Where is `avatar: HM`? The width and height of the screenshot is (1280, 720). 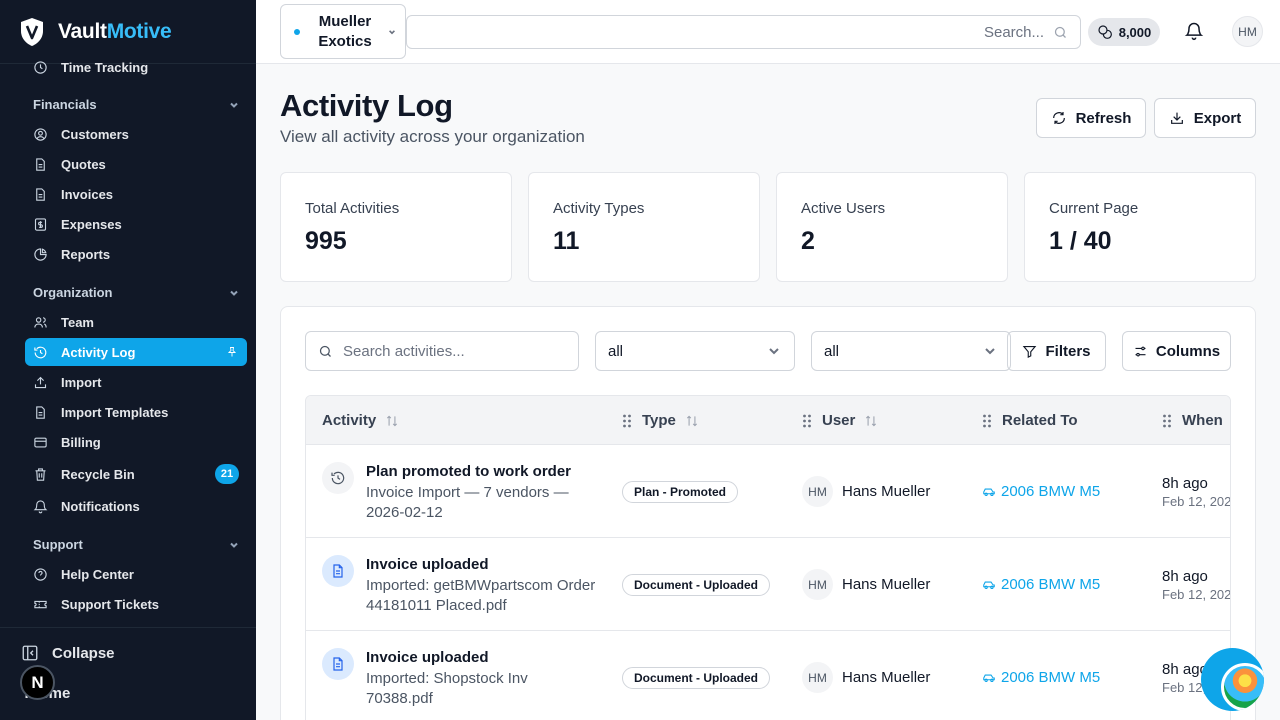
avatar: HM is located at coordinates (817, 677).